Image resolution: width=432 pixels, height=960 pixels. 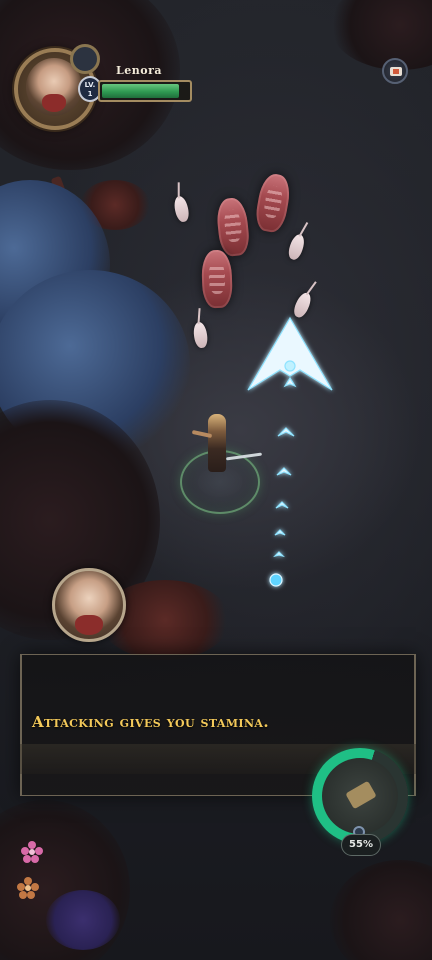 What do you see at coordinates (89, 605) in the screenshot?
I see `speaker-avatar` at bounding box center [89, 605].